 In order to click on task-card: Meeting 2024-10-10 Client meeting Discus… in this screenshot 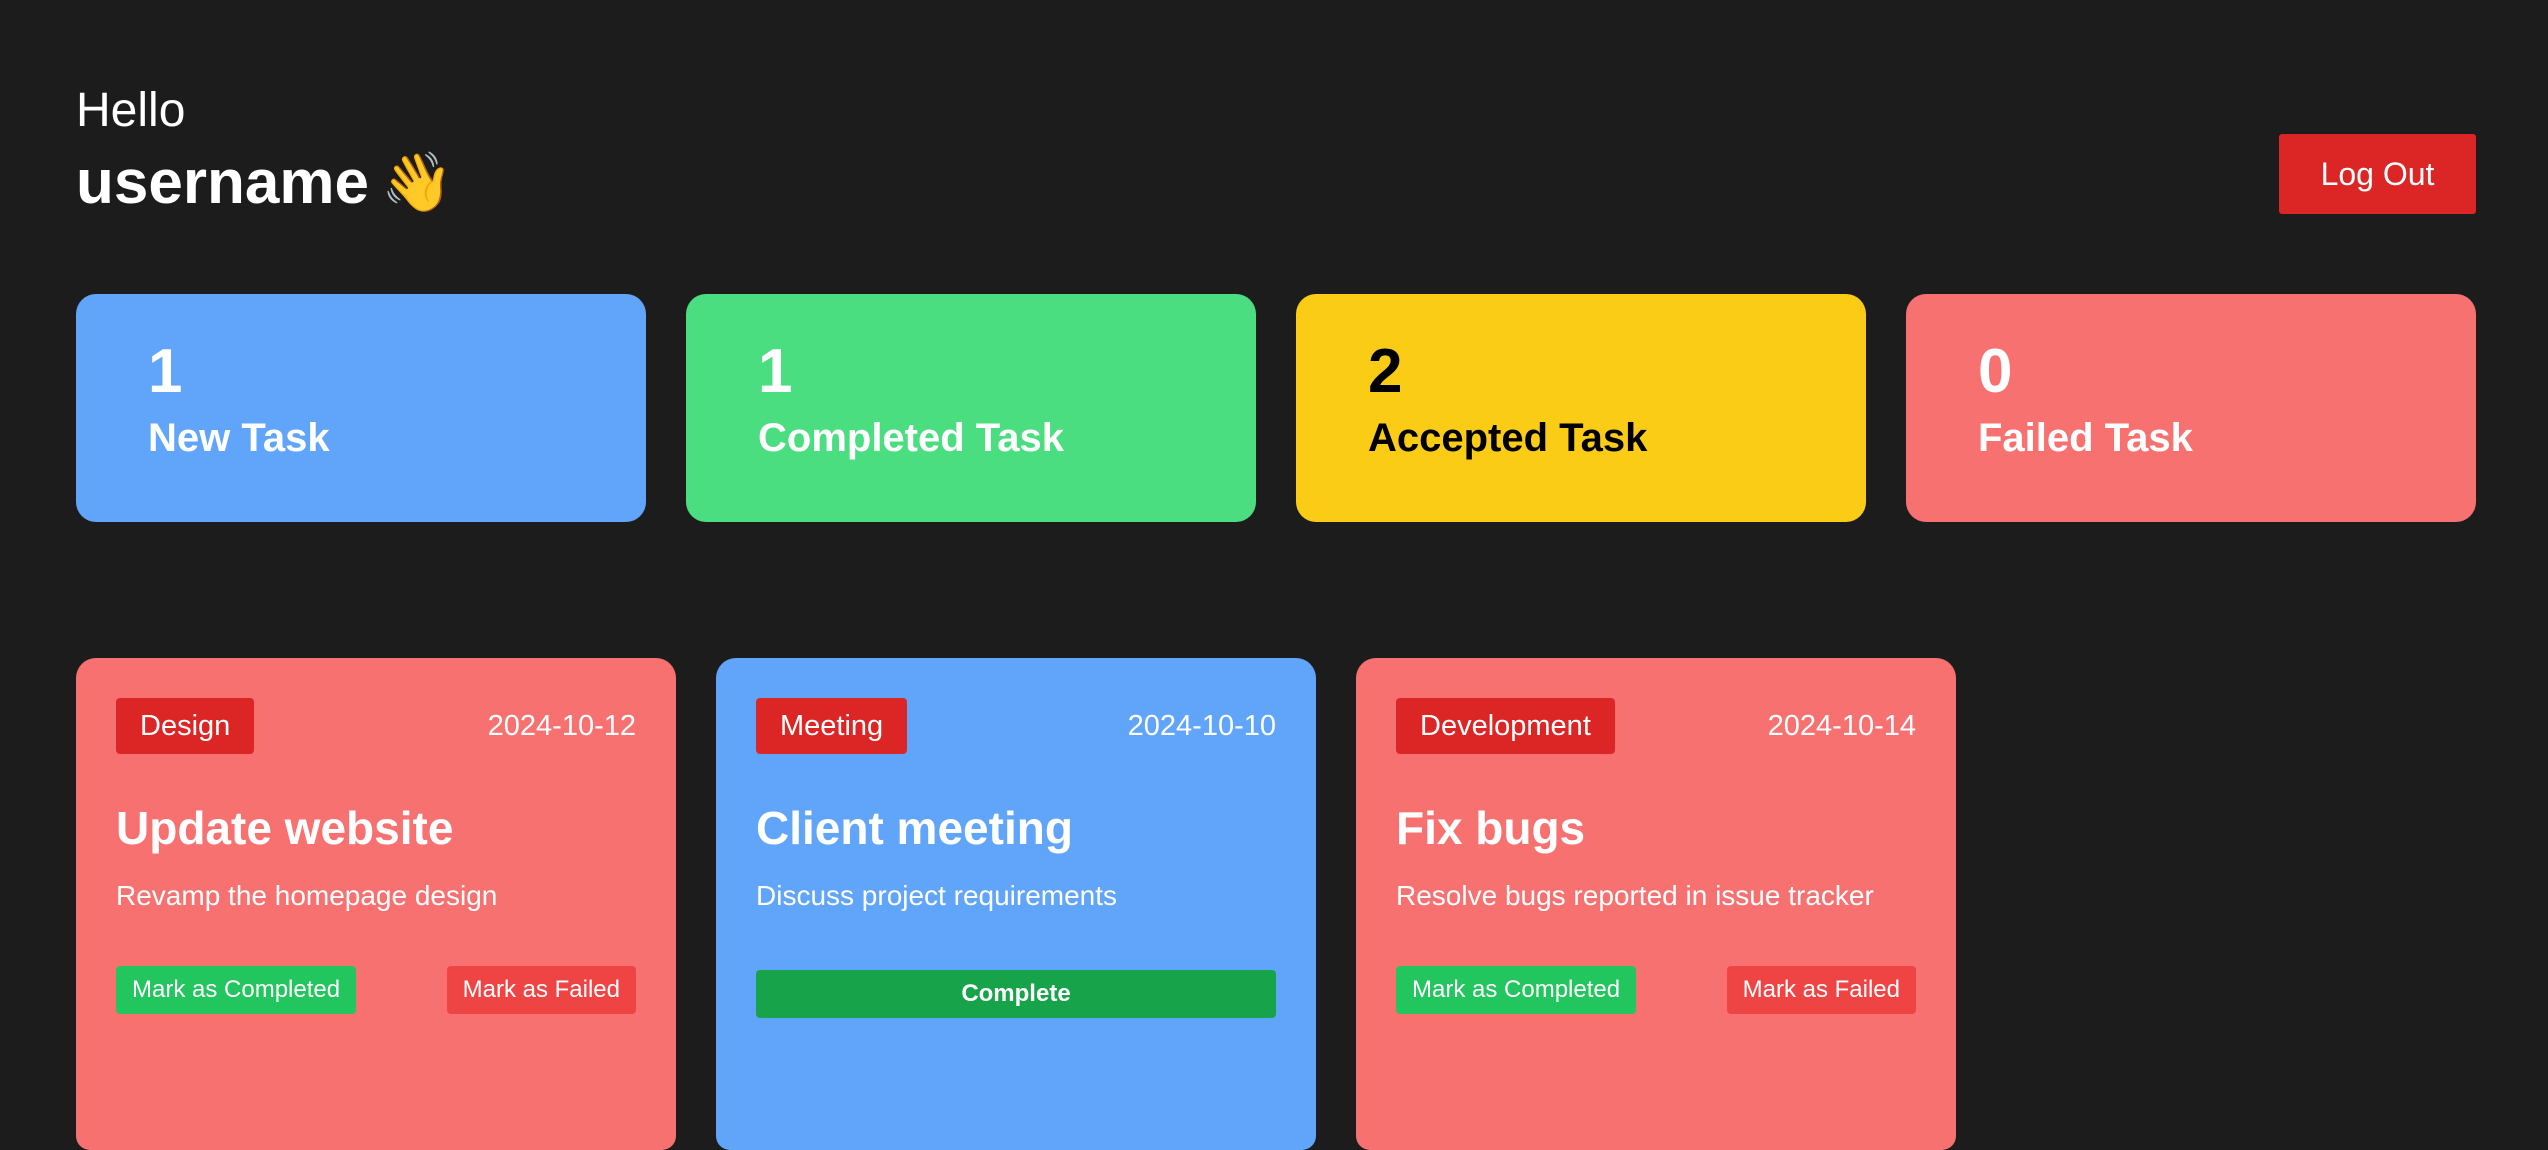, I will do `click(1016, 904)`.